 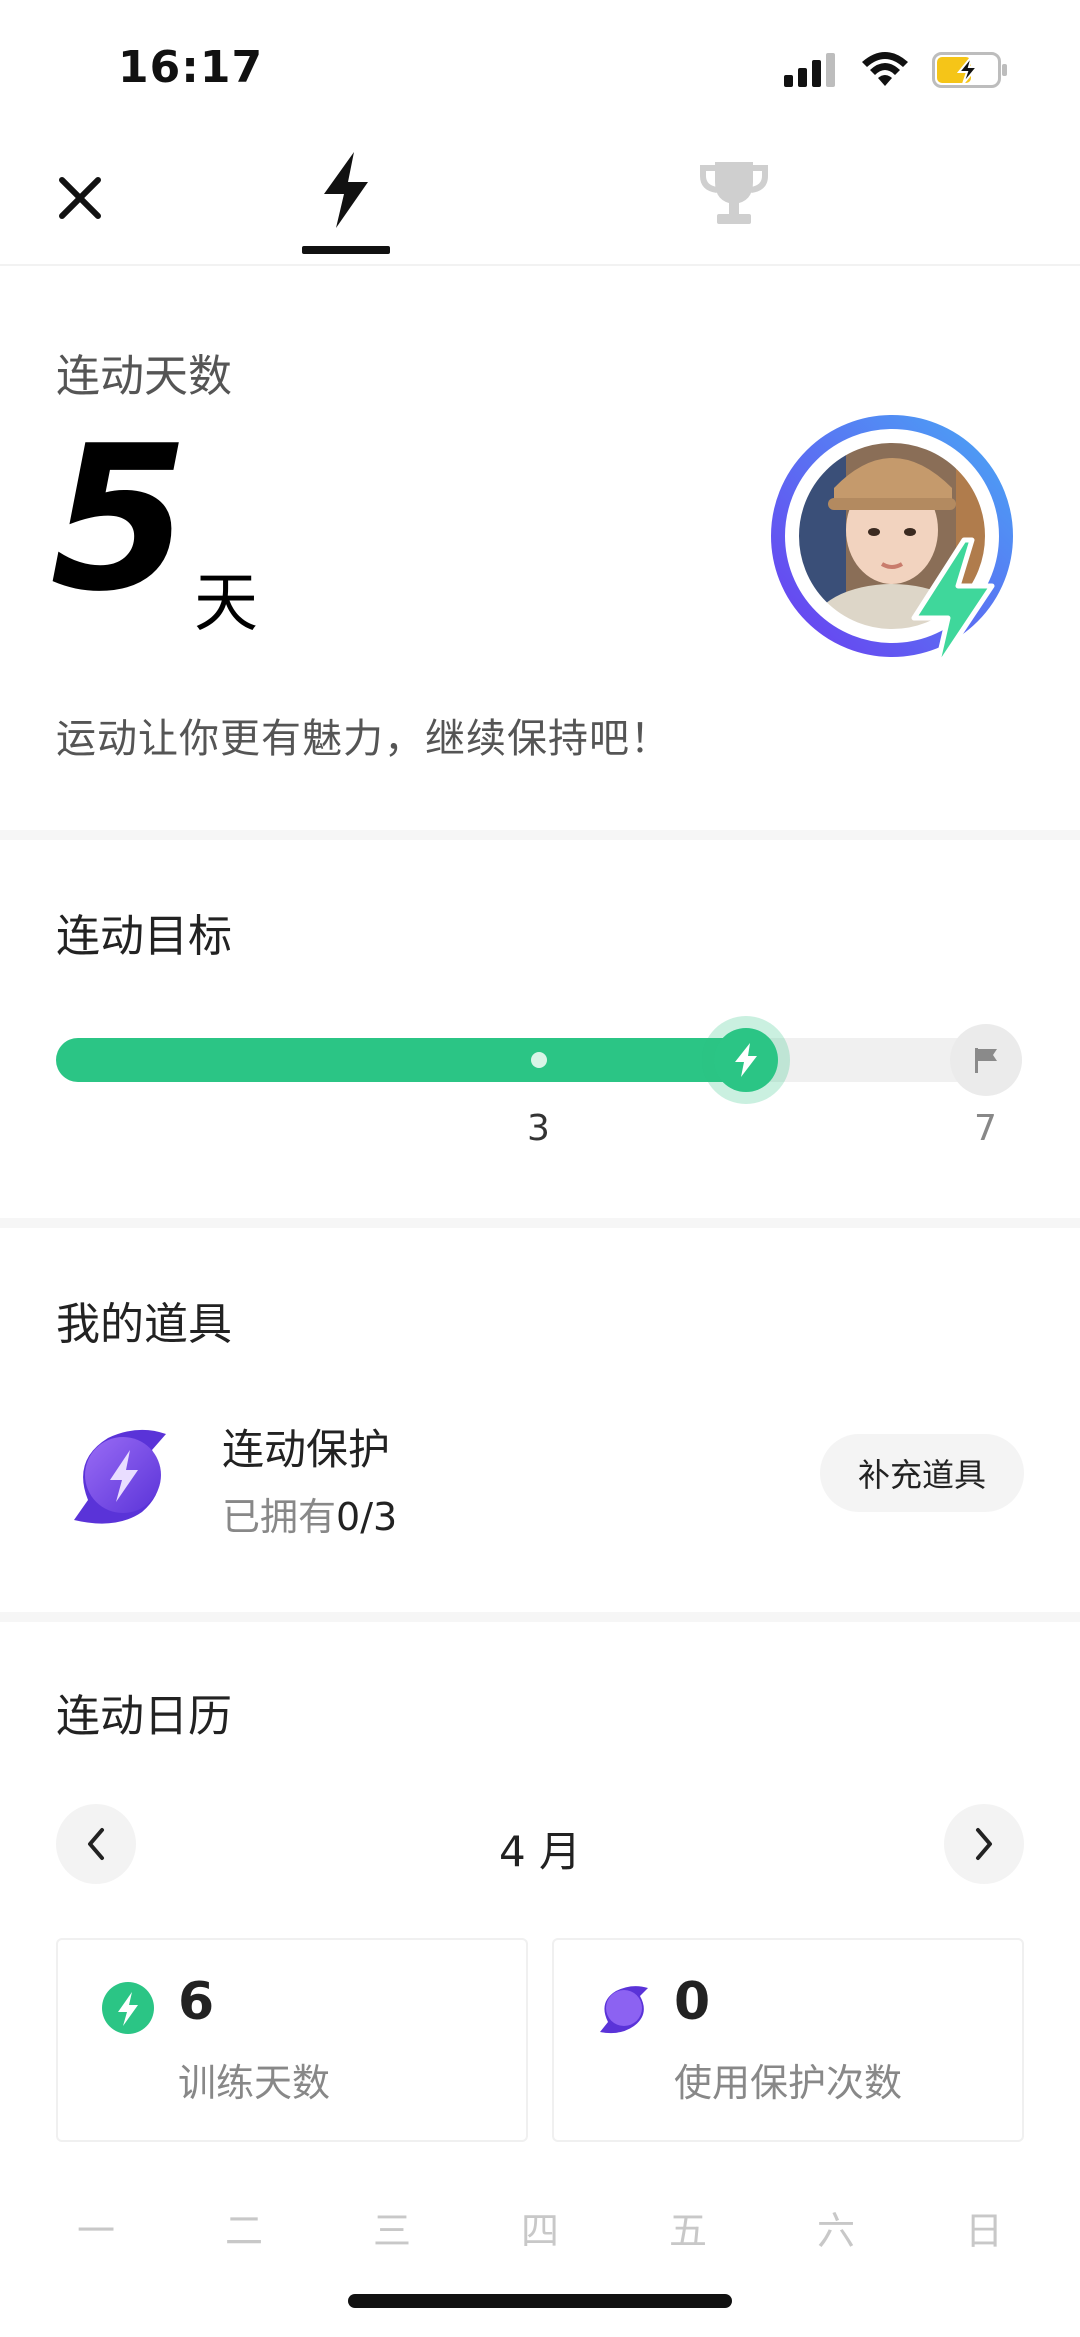 What do you see at coordinates (144, 376) in the screenshot?
I see `streak-label: 连动天数` at bounding box center [144, 376].